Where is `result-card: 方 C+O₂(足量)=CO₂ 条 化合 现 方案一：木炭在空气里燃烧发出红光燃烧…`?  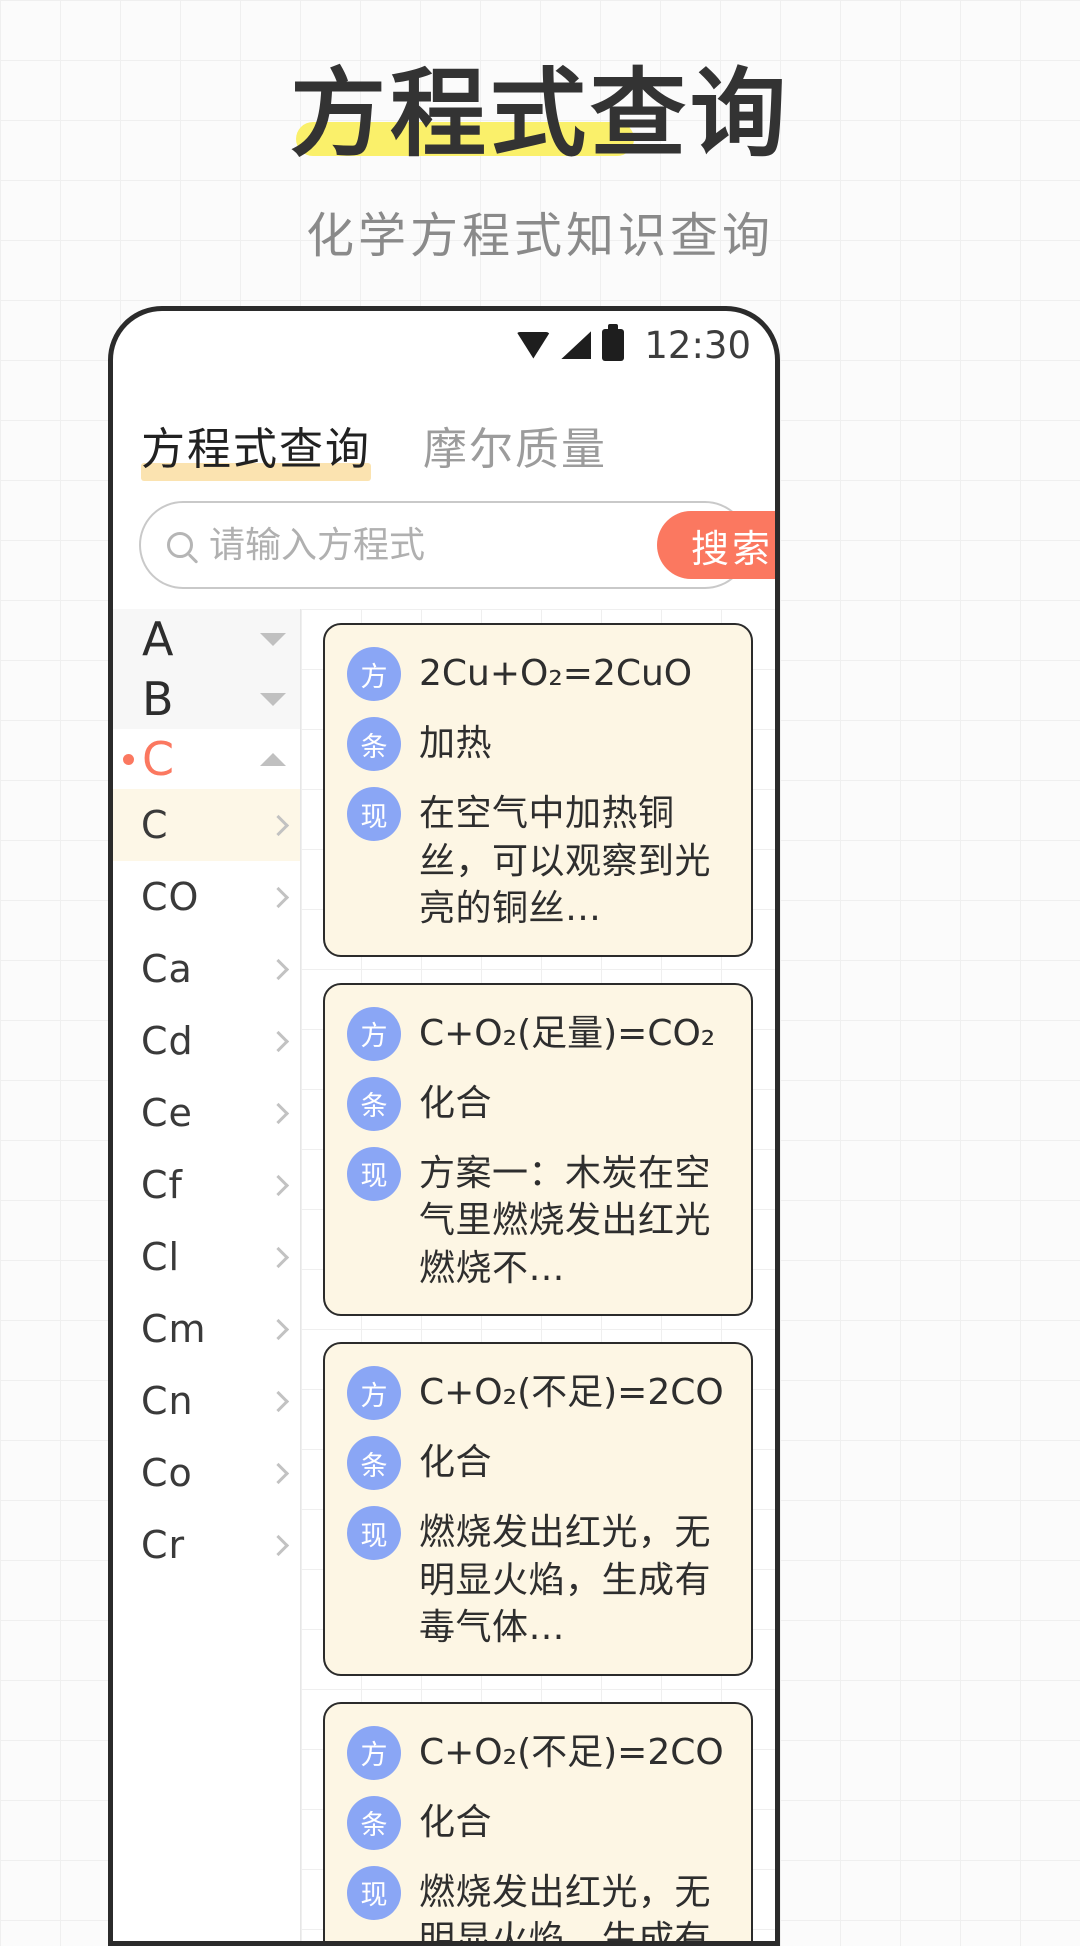
result-card: 方 C+O₂(足量)=CO₂ 条 化合 现 方案一：木炭在空气里燃烧发出红光燃烧… is located at coordinates (538, 1149).